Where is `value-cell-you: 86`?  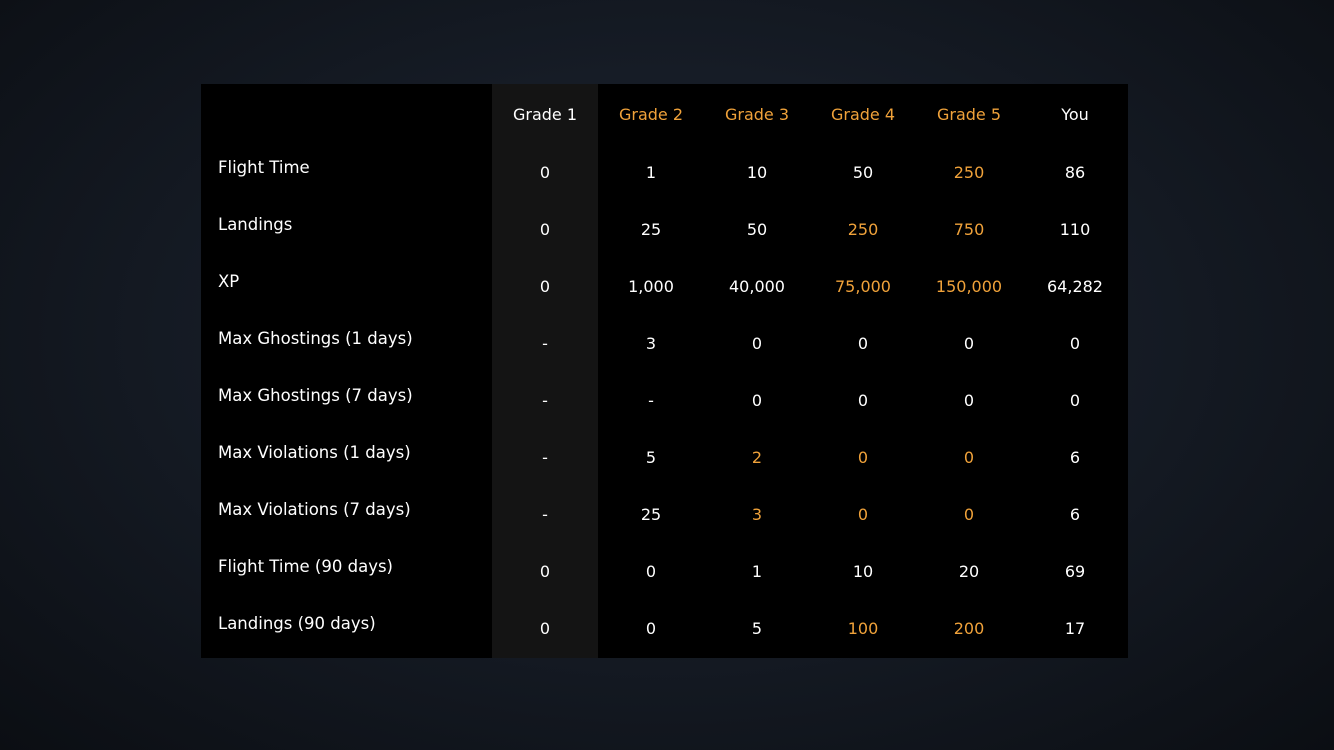 value-cell-you: 86 is located at coordinates (1075, 172).